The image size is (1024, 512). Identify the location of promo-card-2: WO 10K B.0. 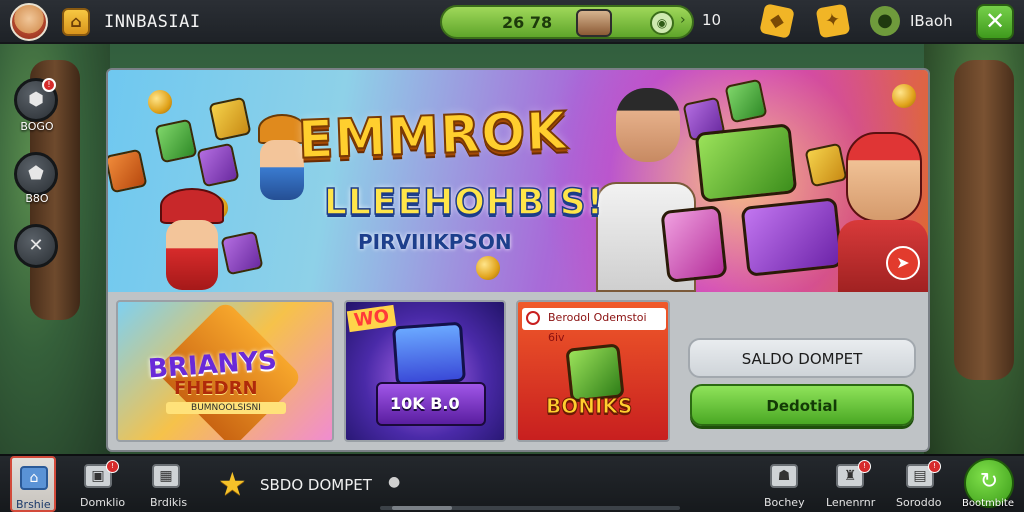
(425, 371).